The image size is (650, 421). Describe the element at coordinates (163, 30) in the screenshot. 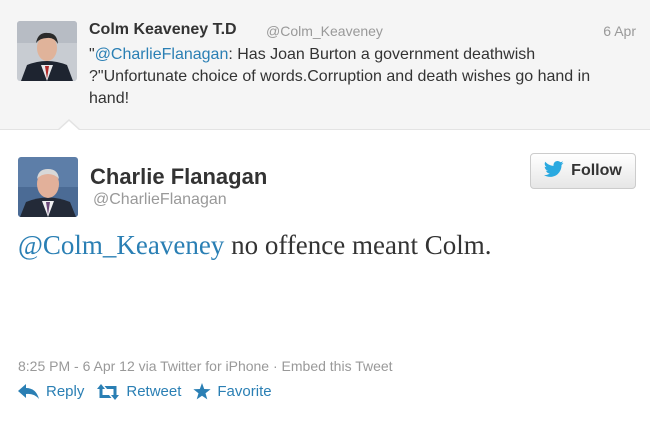

I see `parent-author-name: Colm Keaveney T.D` at that location.